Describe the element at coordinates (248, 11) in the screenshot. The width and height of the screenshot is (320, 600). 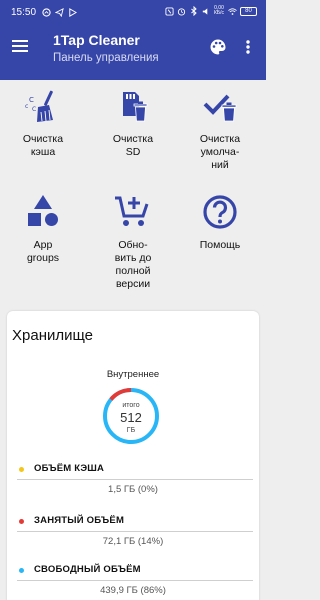
I see `battery-indicator: 80` at that location.